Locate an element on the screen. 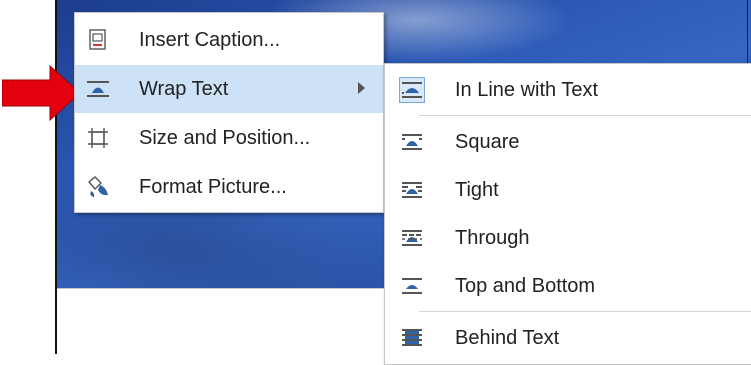 The height and width of the screenshot is (365, 751). submenu-item-label: Square is located at coordinates (487, 141).